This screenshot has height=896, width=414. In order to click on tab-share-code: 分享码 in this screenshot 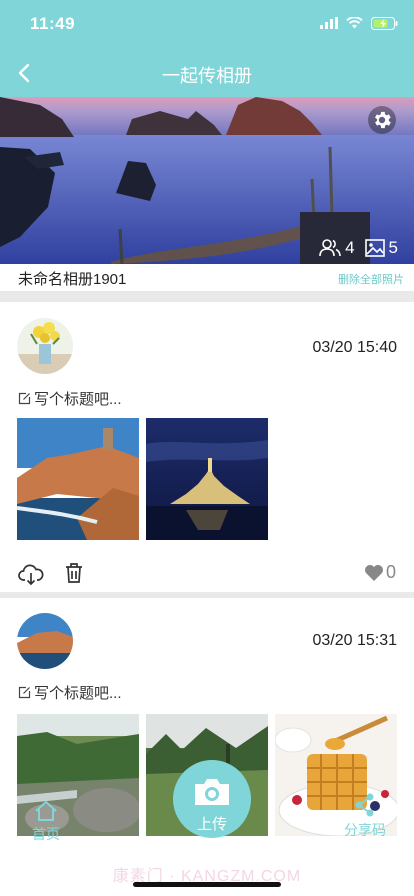, I will do `click(365, 816)`.